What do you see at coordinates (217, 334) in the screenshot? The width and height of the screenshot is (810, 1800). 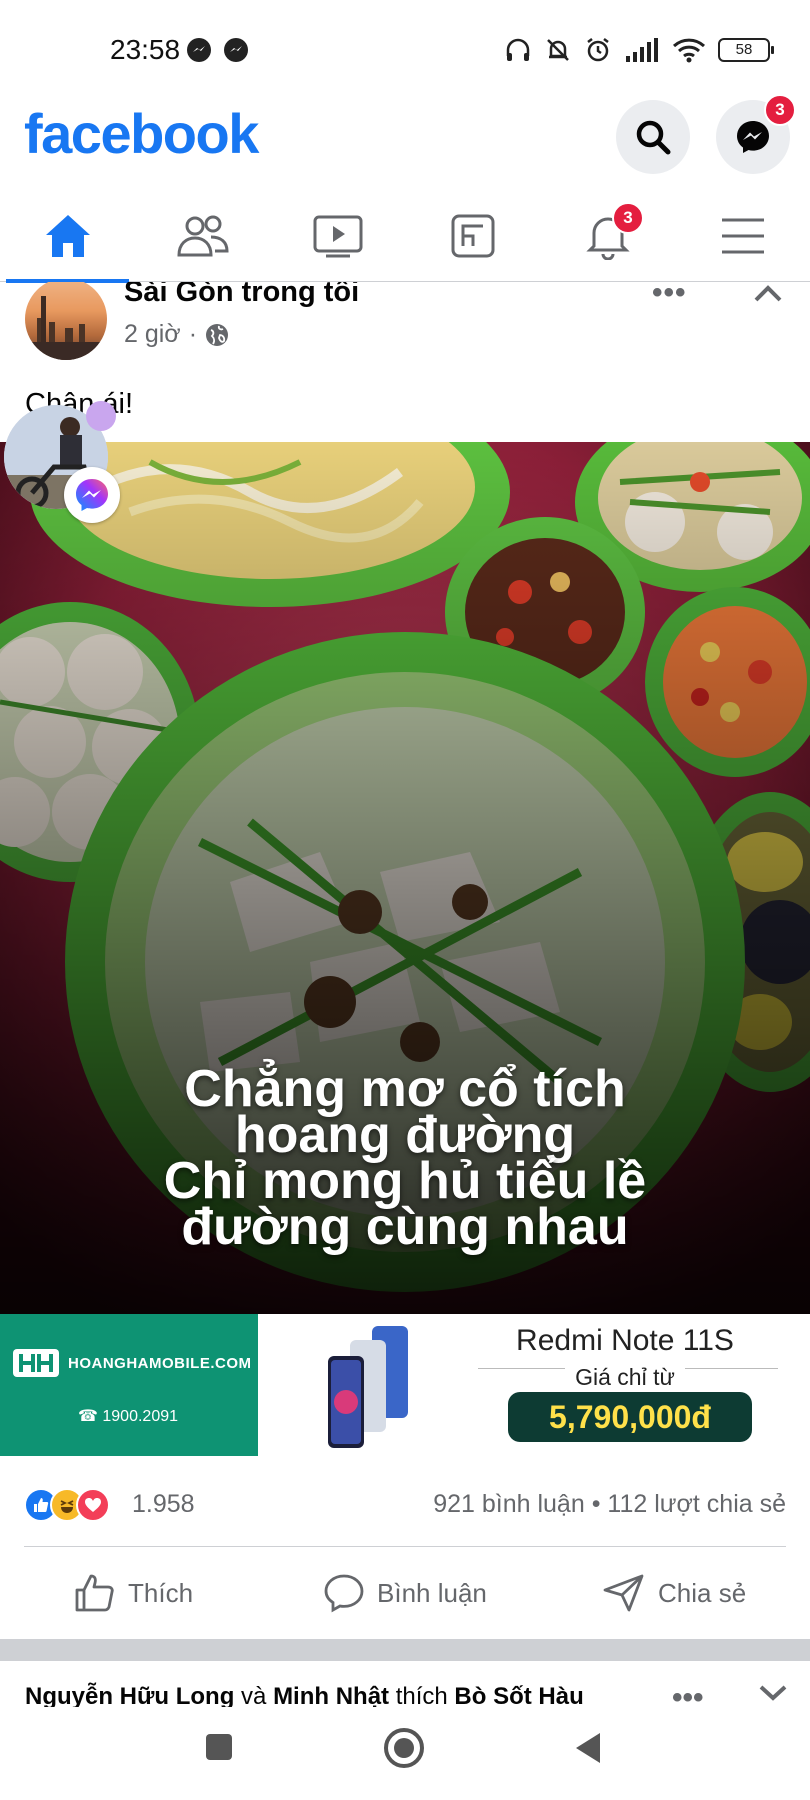 I see `globe-icon` at bounding box center [217, 334].